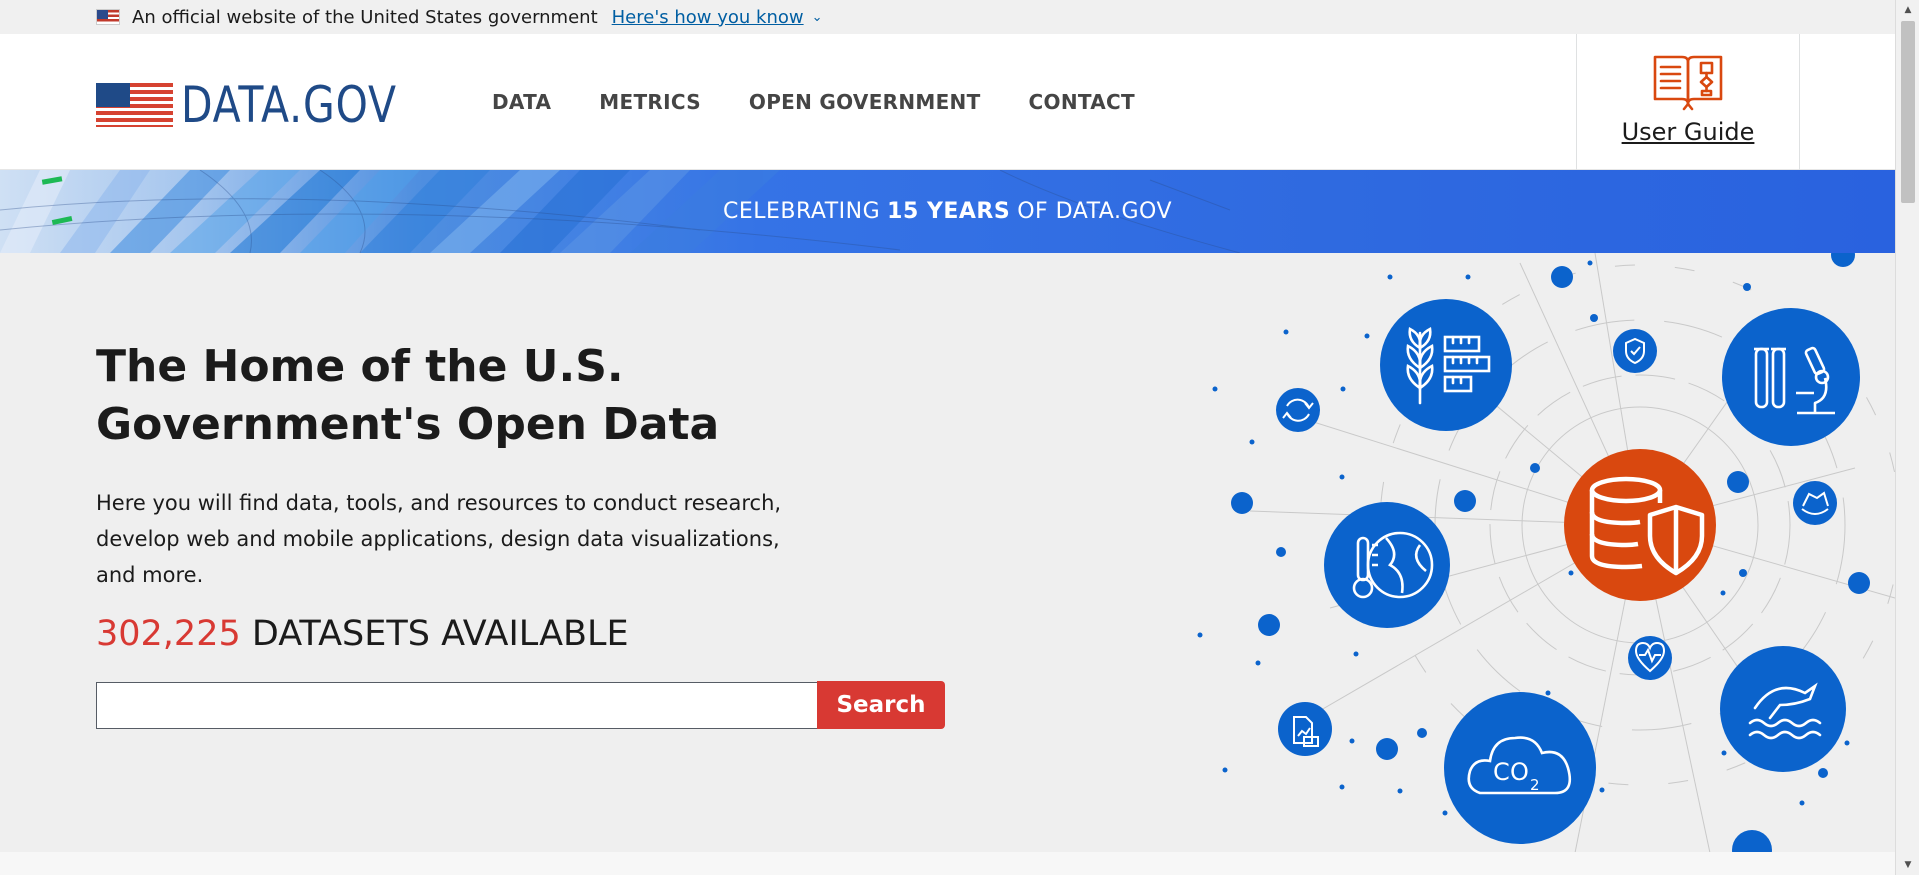  What do you see at coordinates (1907, 10) in the screenshot?
I see `scroll-up-arrow-icon: ▲` at bounding box center [1907, 10].